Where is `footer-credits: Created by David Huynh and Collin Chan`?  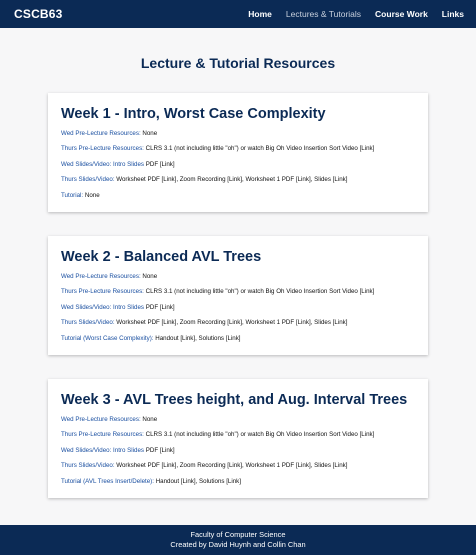
footer-credits: Created by David Huynh and Collin Chan is located at coordinates (238, 544).